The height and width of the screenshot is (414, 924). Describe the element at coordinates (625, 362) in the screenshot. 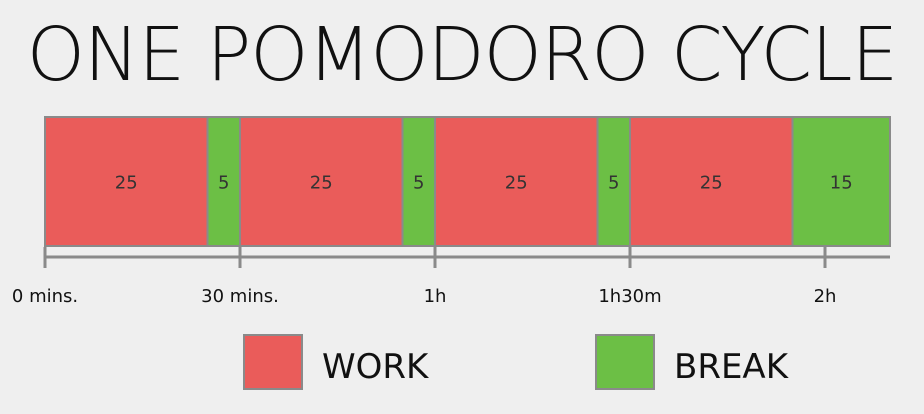

I see `legend-break-swatch` at that location.